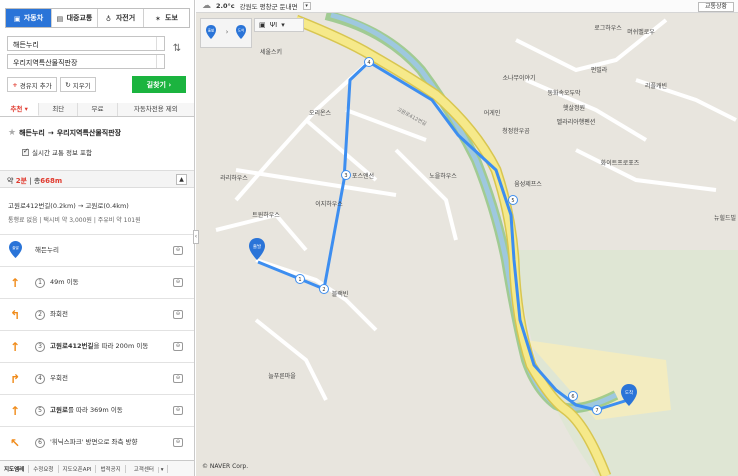 The width and height of the screenshot is (738, 476). I want to click on mini-route-card: 출발 › 도착, so click(226, 33).